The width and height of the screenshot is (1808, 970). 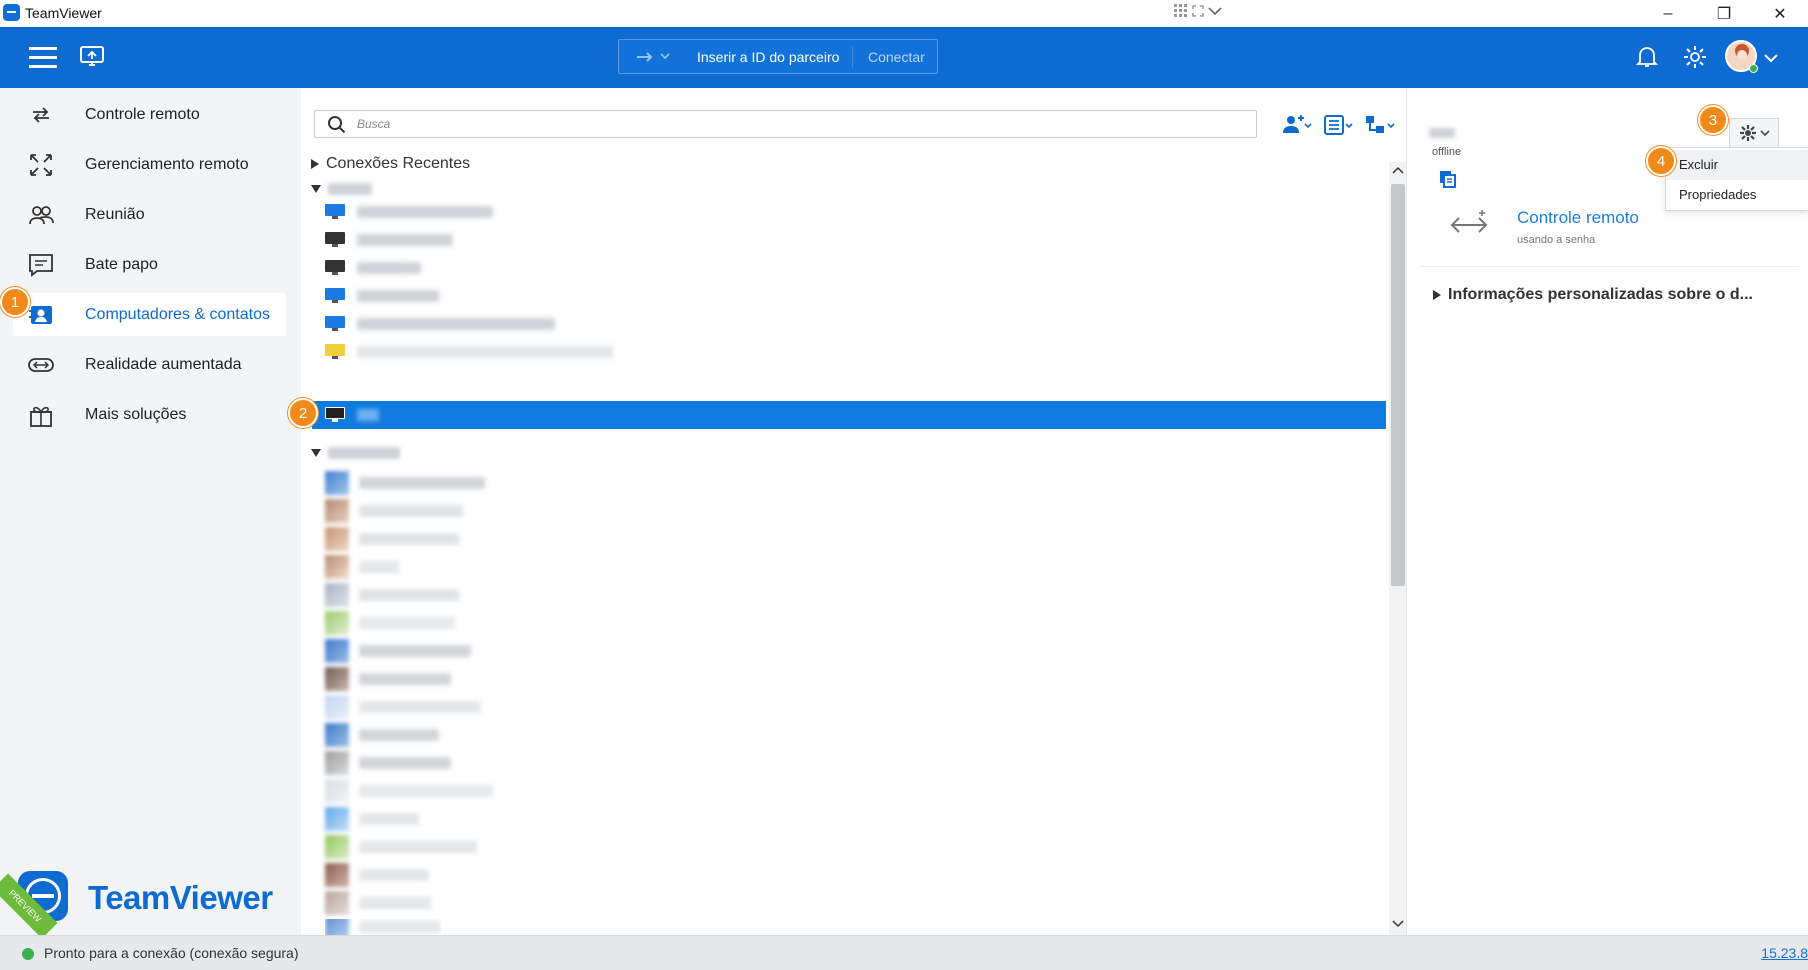 What do you see at coordinates (41, 214) in the screenshot?
I see `meeting-icon` at bounding box center [41, 214].